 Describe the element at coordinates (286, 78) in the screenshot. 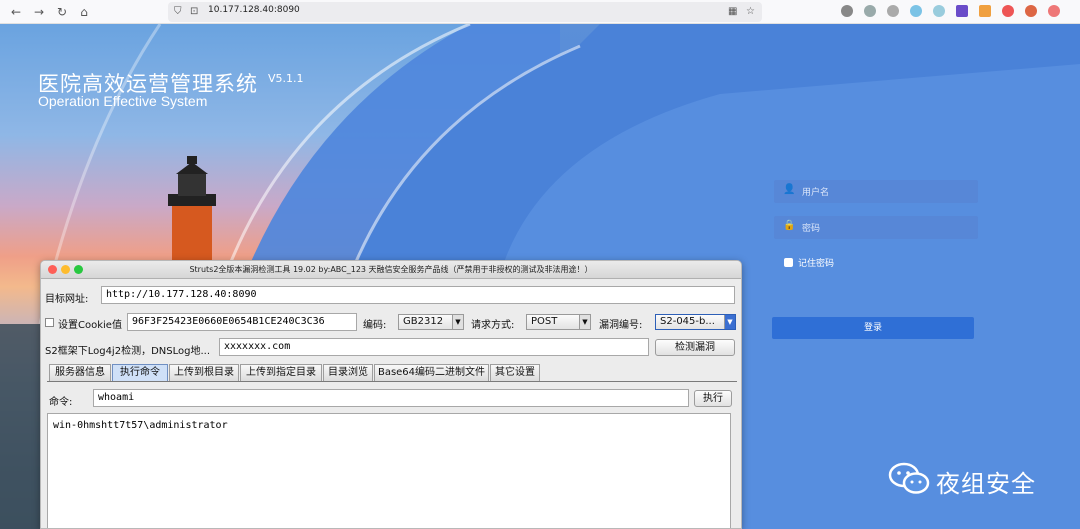

I see `app-version: V5.1.1` at that location.